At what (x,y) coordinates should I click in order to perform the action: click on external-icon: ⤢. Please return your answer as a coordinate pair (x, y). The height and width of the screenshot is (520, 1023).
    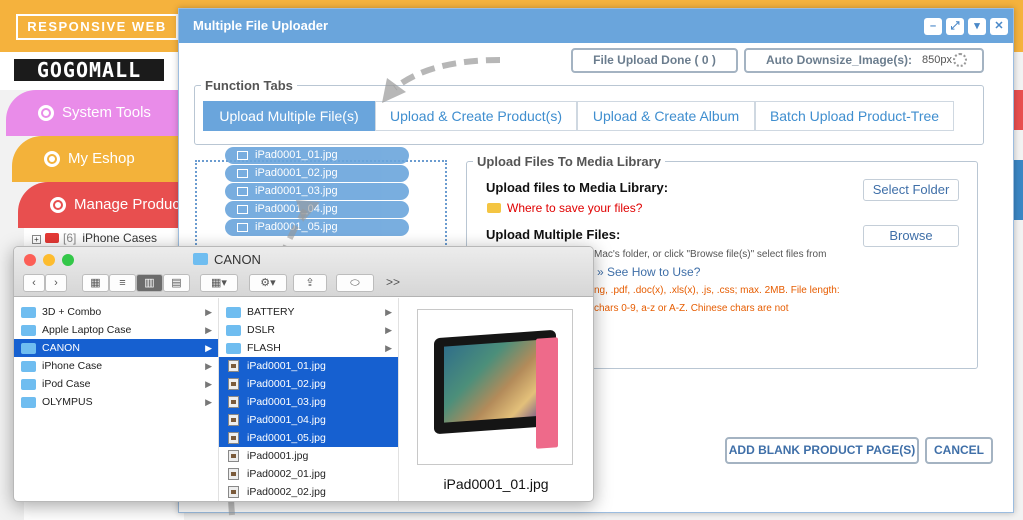
    Looking at the image, I should click on (955, 26).